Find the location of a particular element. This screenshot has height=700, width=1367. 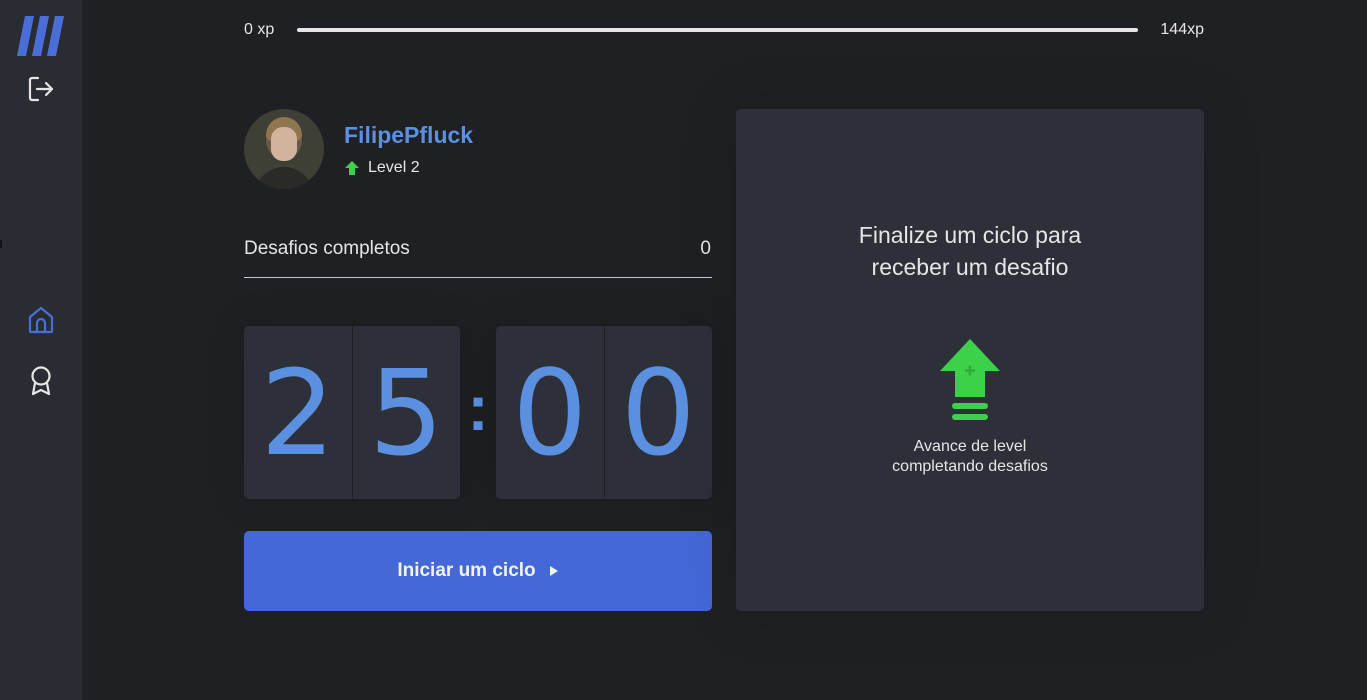

start-cycle-label: Iniciar um ciclo is located at coordinates (466, 570).